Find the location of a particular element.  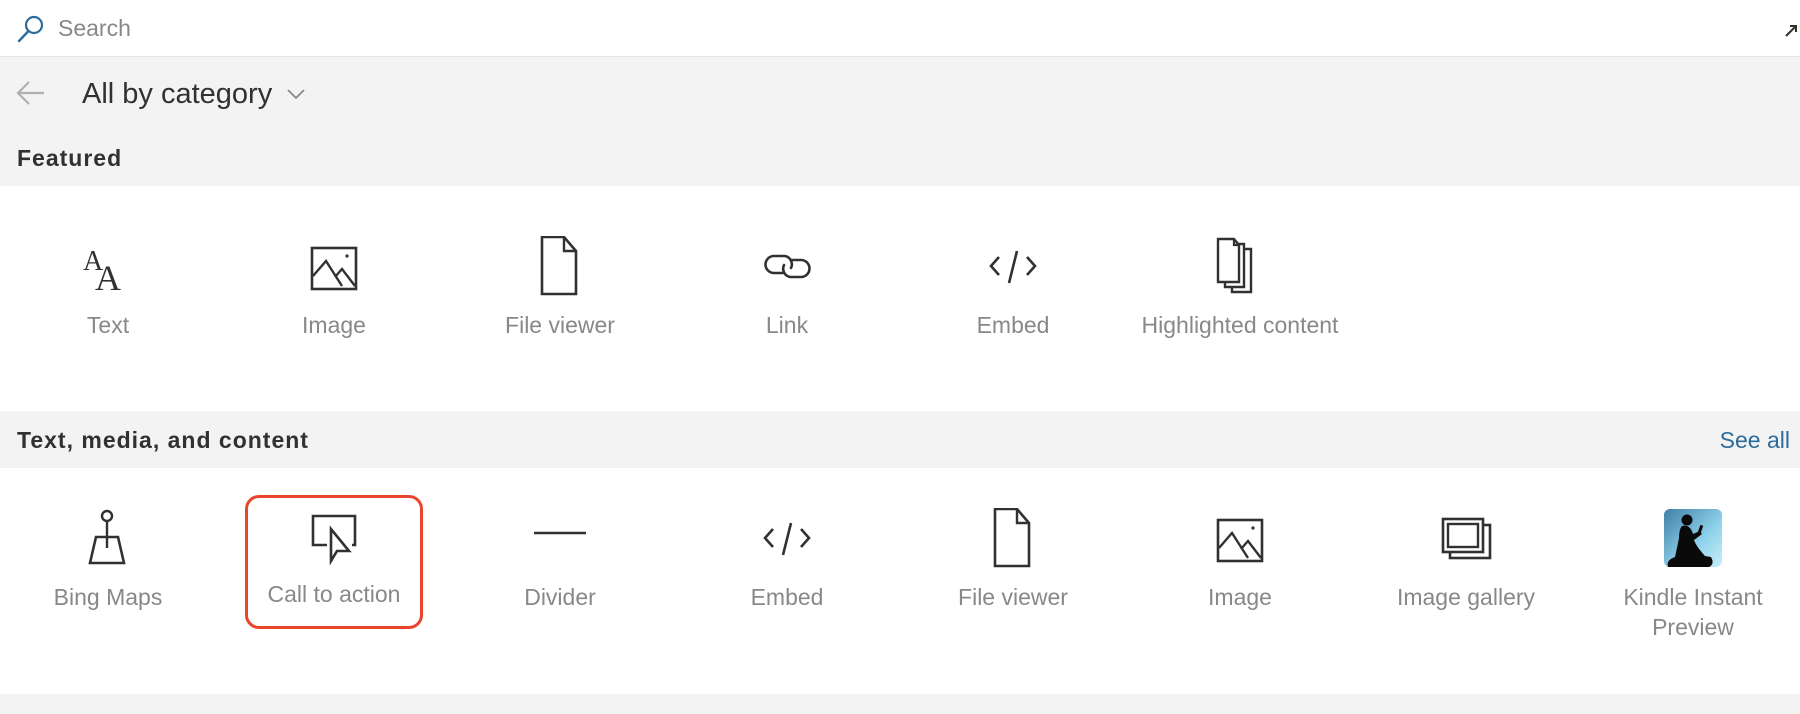

webpart-tile-link: Link is located at coordinates (787, 293).